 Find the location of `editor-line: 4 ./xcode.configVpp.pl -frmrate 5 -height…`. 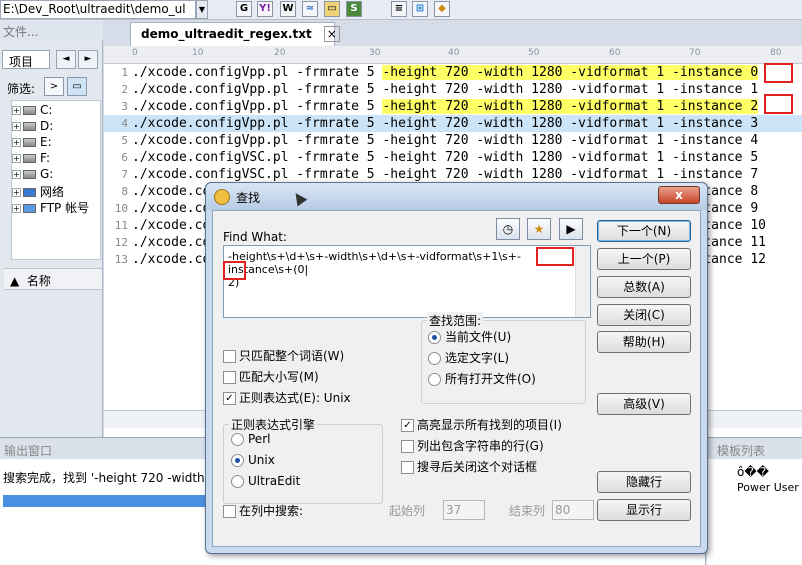

editor-line: 4 ./xcode.configVpp.pl -frmrate 5 -height… is located at coordinates (453, 123).